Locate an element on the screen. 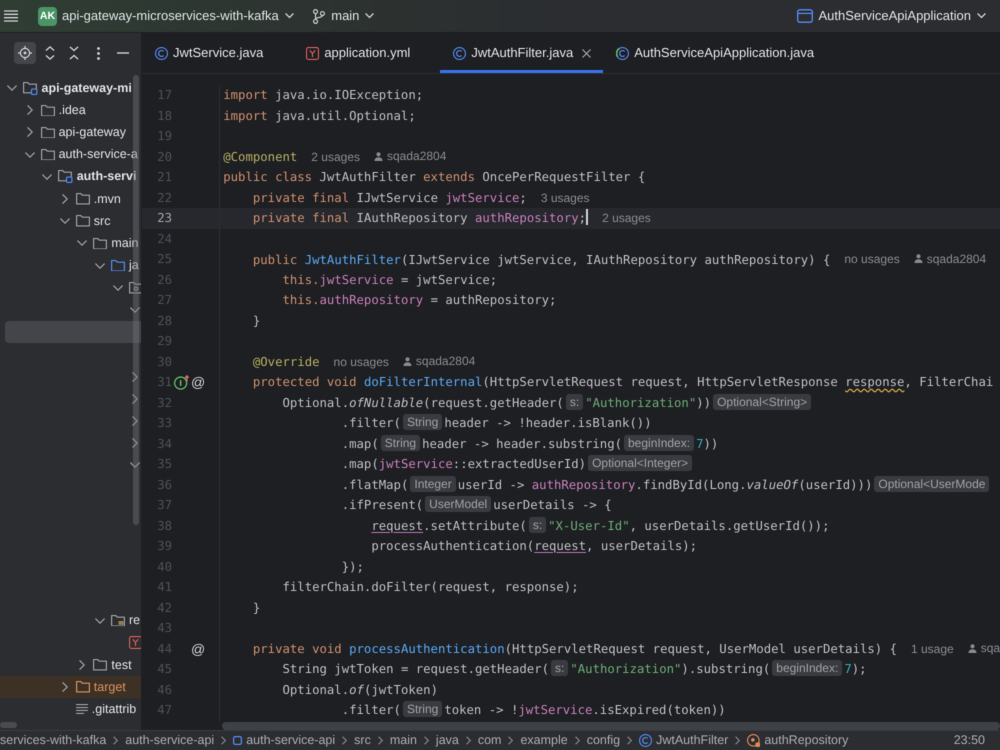 This screenshot has height=750, width=1000. editor-tab: AuthServiceApiApplication.java is located at coordinates (723, 53).